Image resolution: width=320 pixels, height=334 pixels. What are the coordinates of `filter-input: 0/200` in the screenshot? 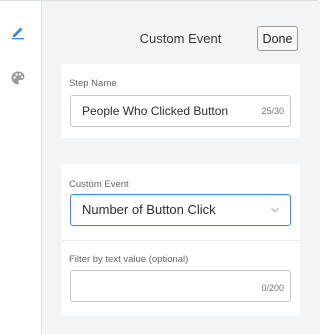 It's located at (180, 286).